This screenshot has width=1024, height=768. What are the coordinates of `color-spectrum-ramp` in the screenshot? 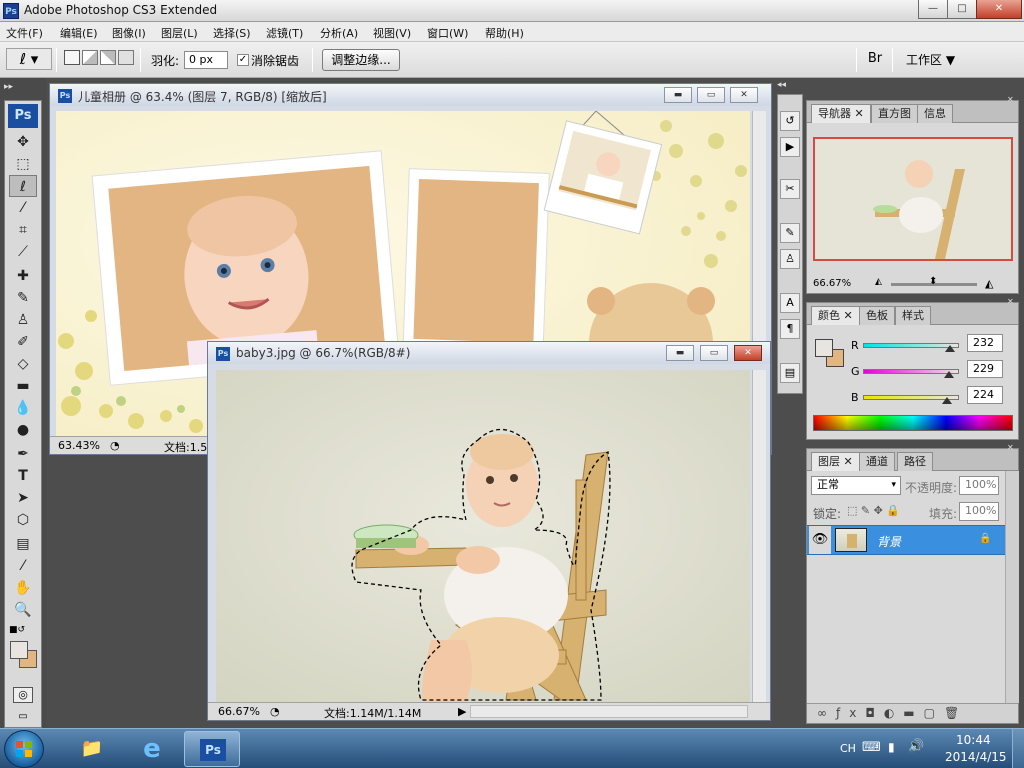 It's located at (913, 423).